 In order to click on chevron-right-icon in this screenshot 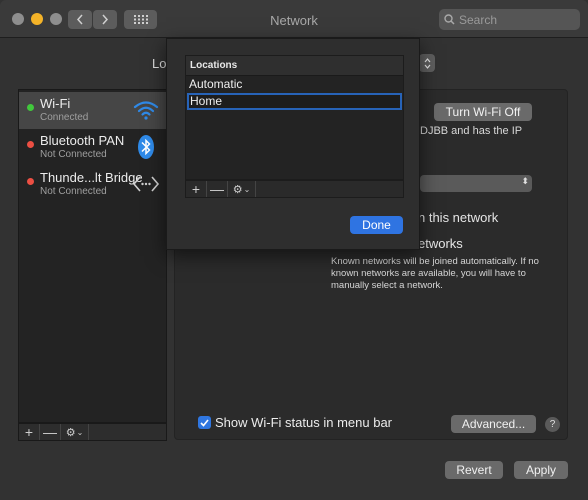, I will do `click(105, 19)`.